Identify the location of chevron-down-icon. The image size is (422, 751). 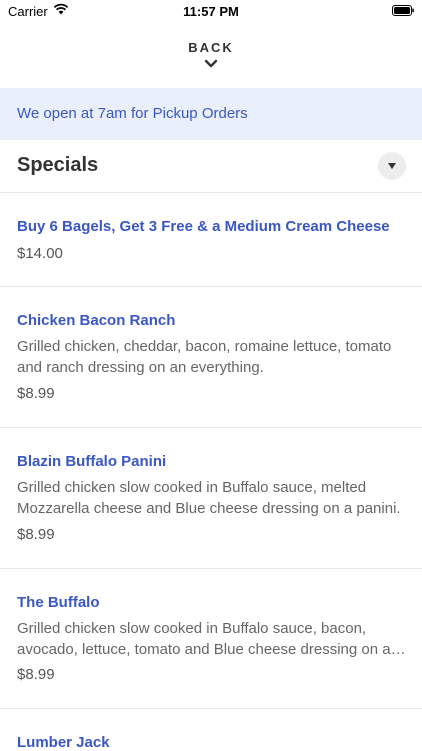
(211, 63).